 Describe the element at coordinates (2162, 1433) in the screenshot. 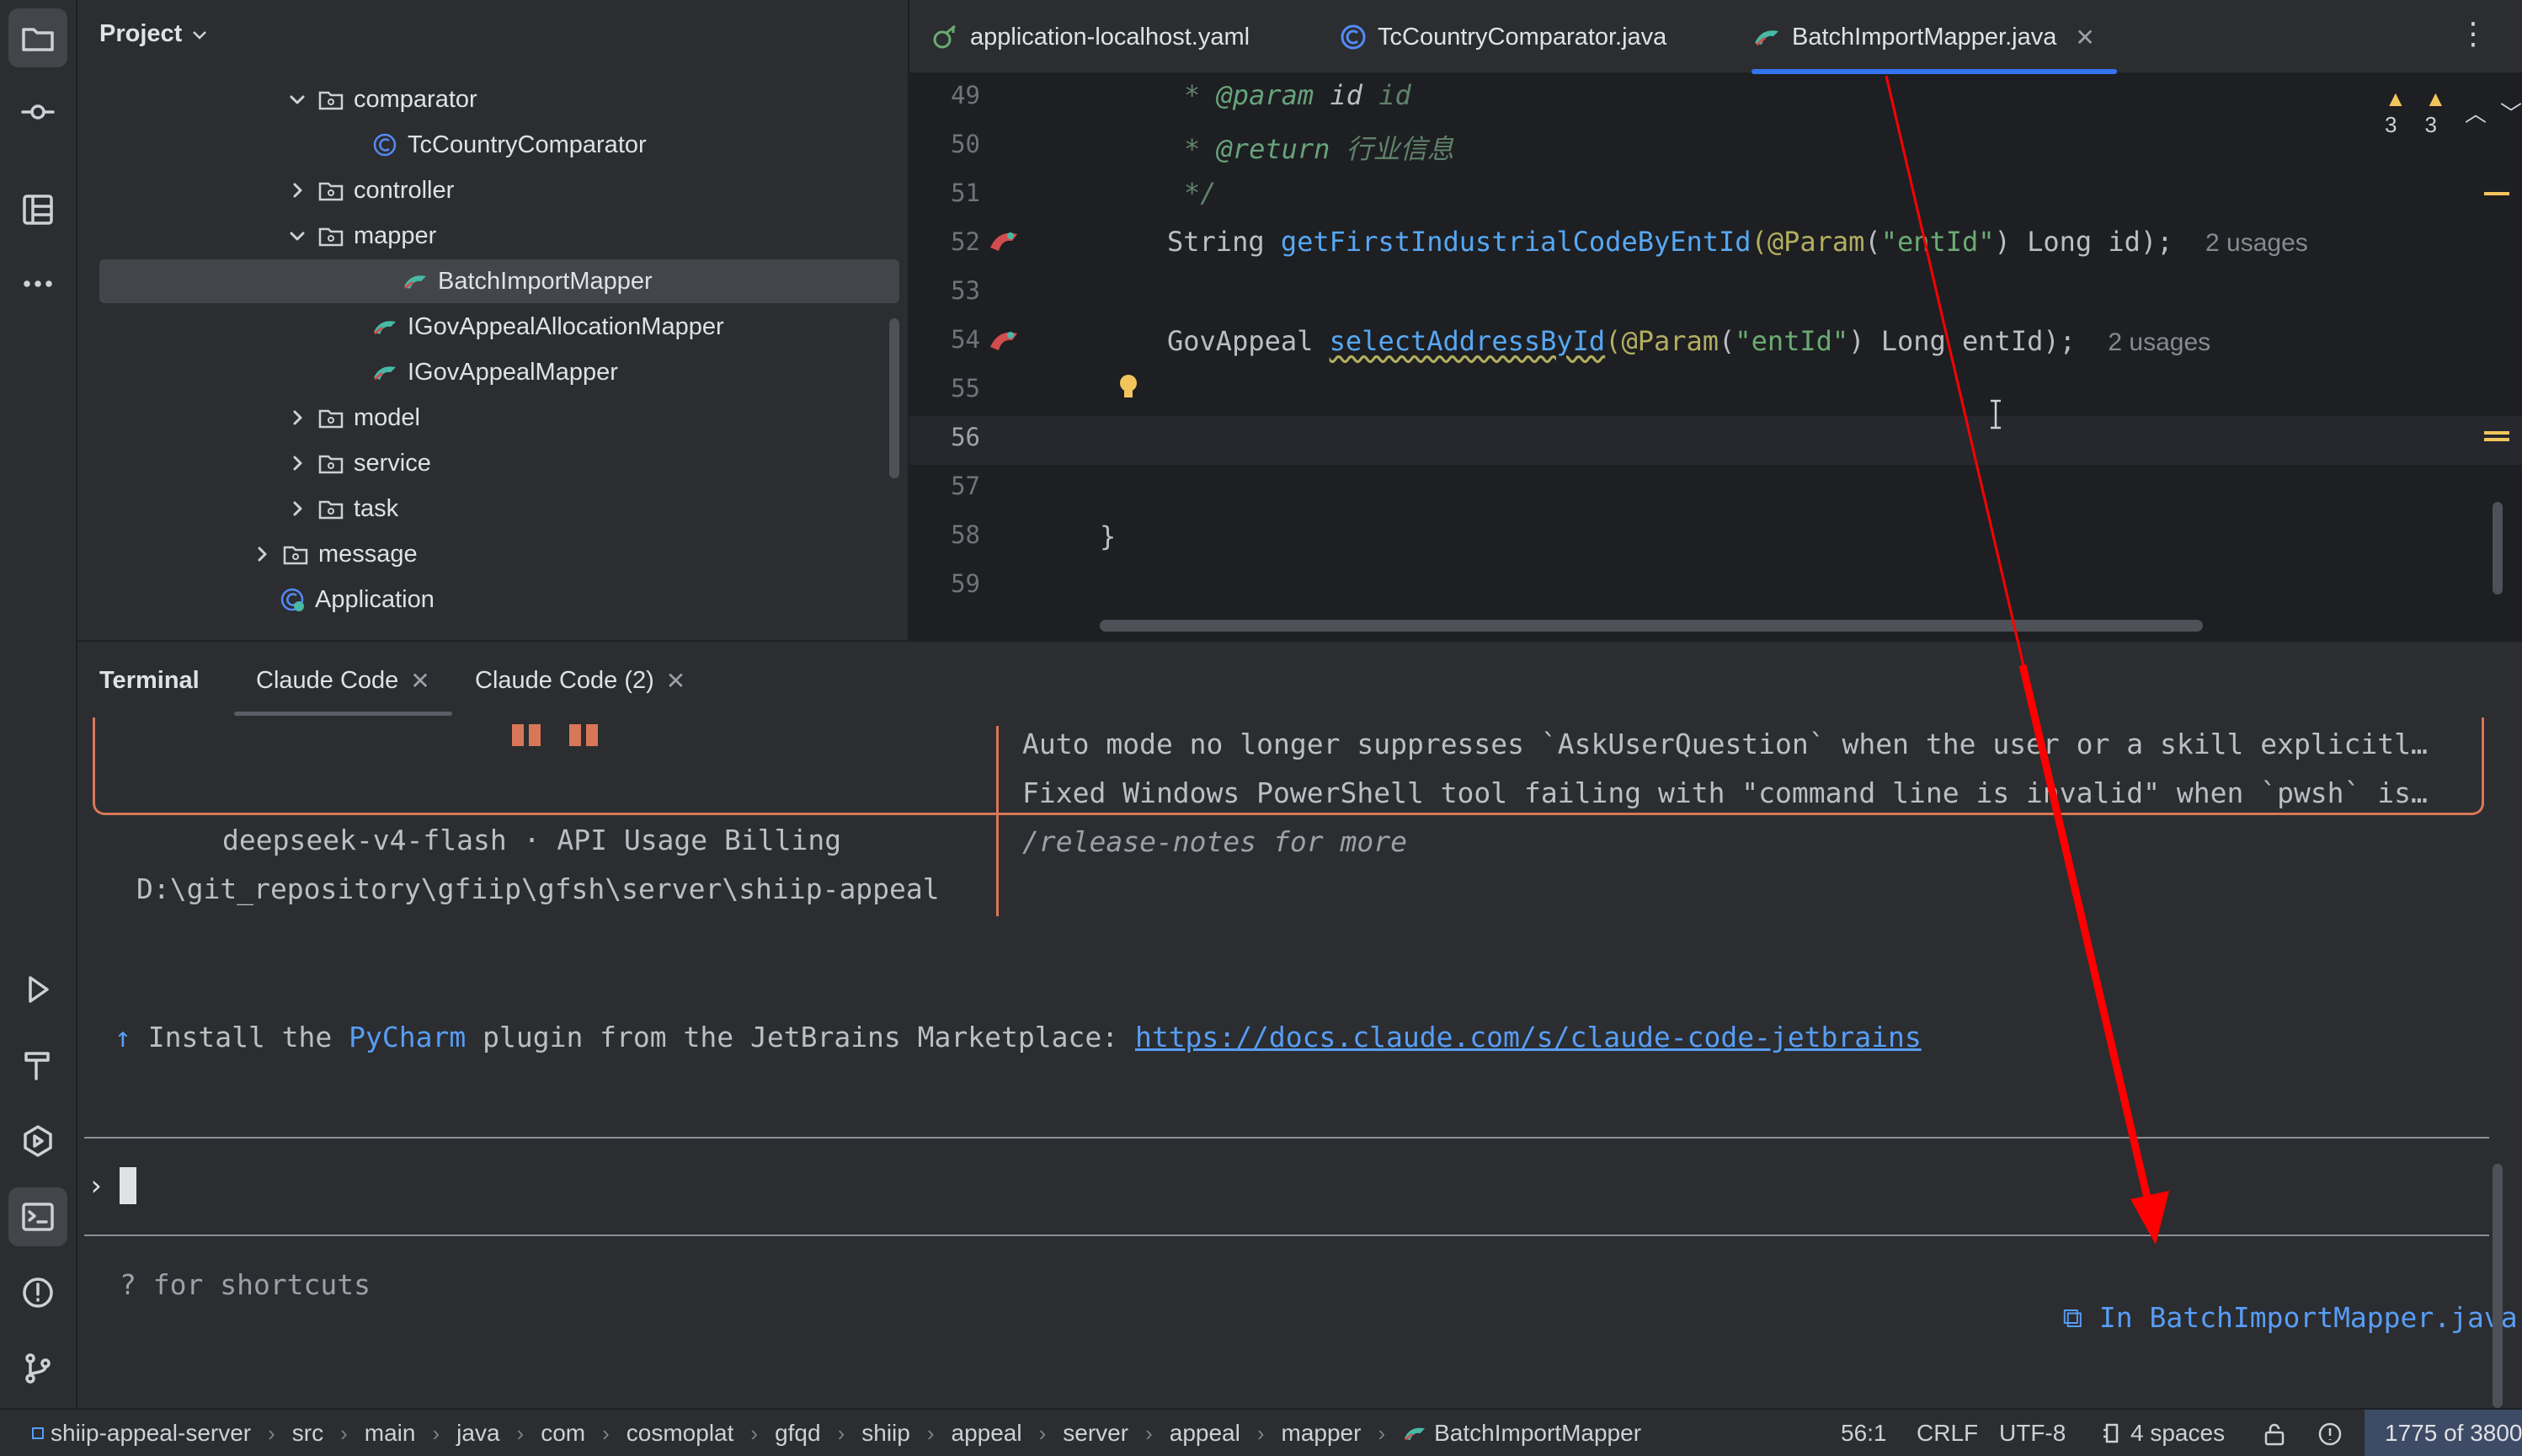

I see `indent-setting: 4 spaces` at that location.